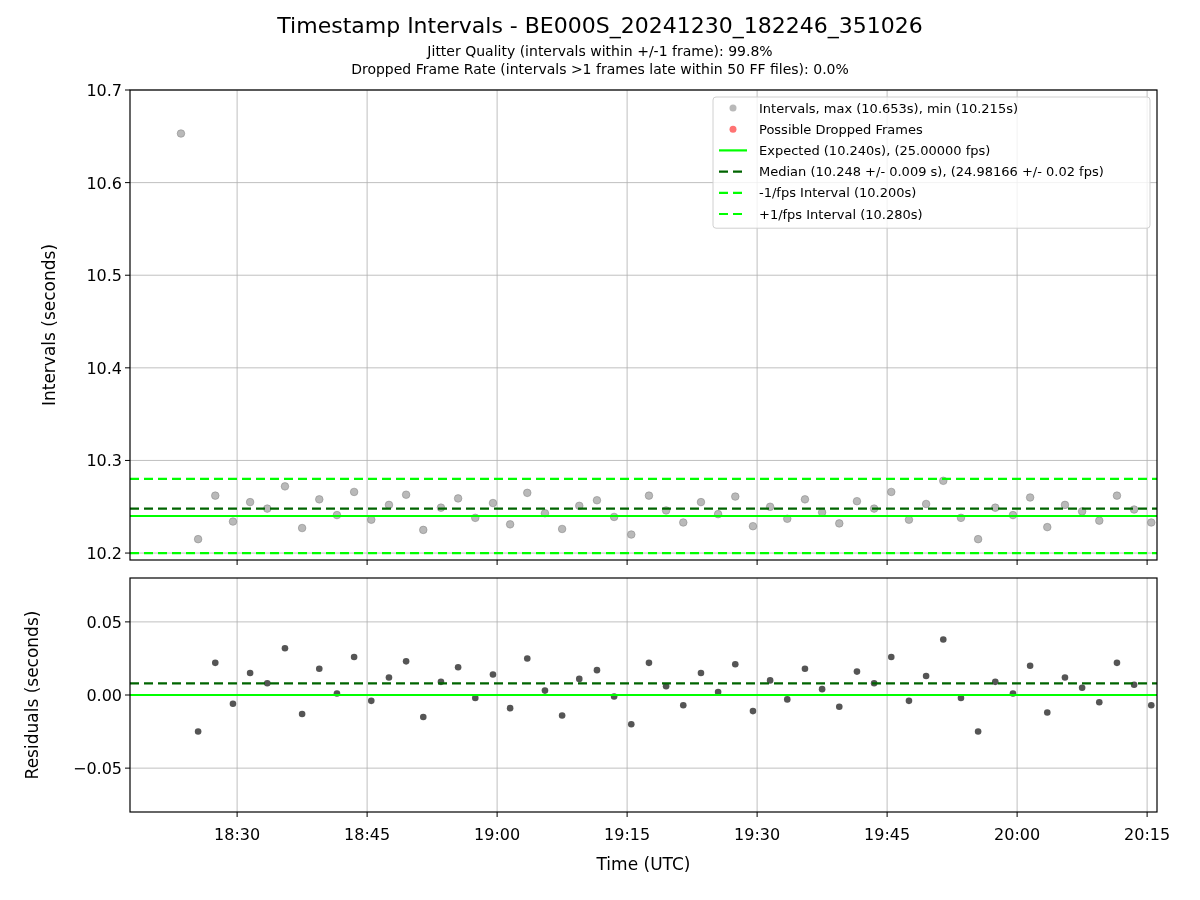 This screenshot has height=900, width=1200. Describe the element at coordinates (875, 150) in the screenshot. I see `legend-label: Expected (10.240s), (25.00000 fps)` at that location.